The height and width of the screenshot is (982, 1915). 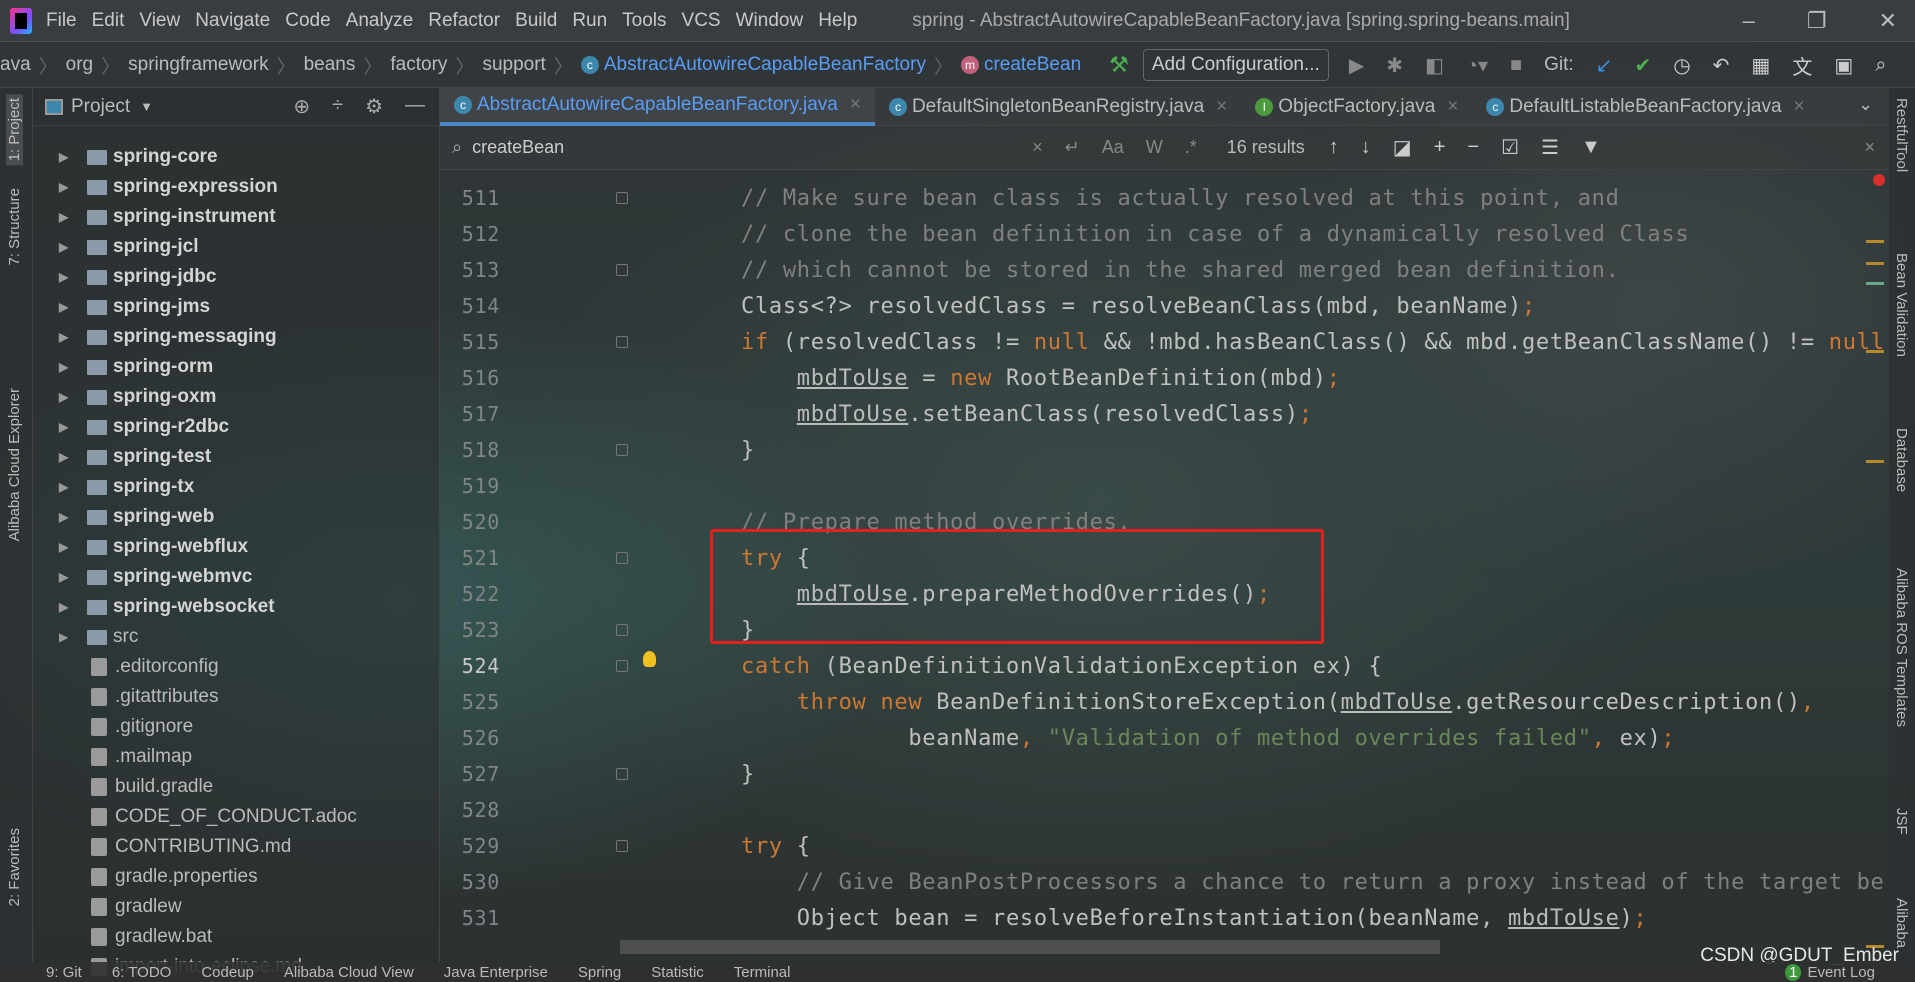 I want to click on menu-item-navigate: Navigate, so click(x=232, y=20).